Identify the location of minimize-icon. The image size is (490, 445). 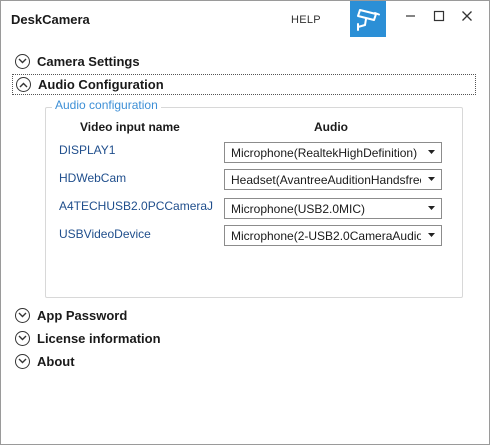
(410, 16).